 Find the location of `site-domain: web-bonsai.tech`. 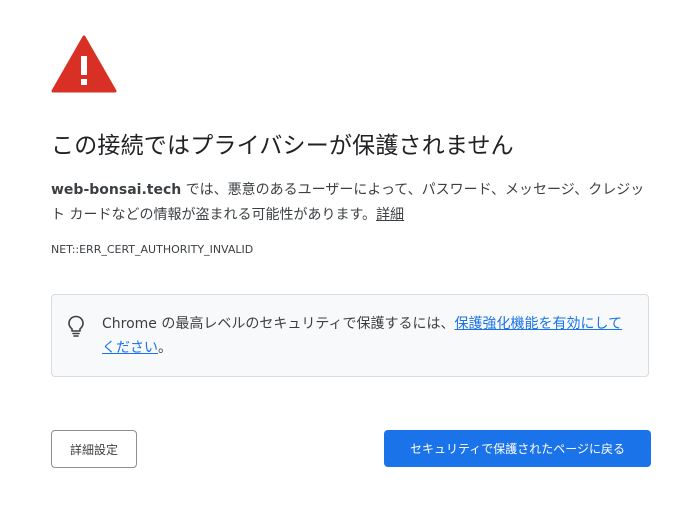

site-domain: web-bonsai.tech is located at coordinates (116, 190).